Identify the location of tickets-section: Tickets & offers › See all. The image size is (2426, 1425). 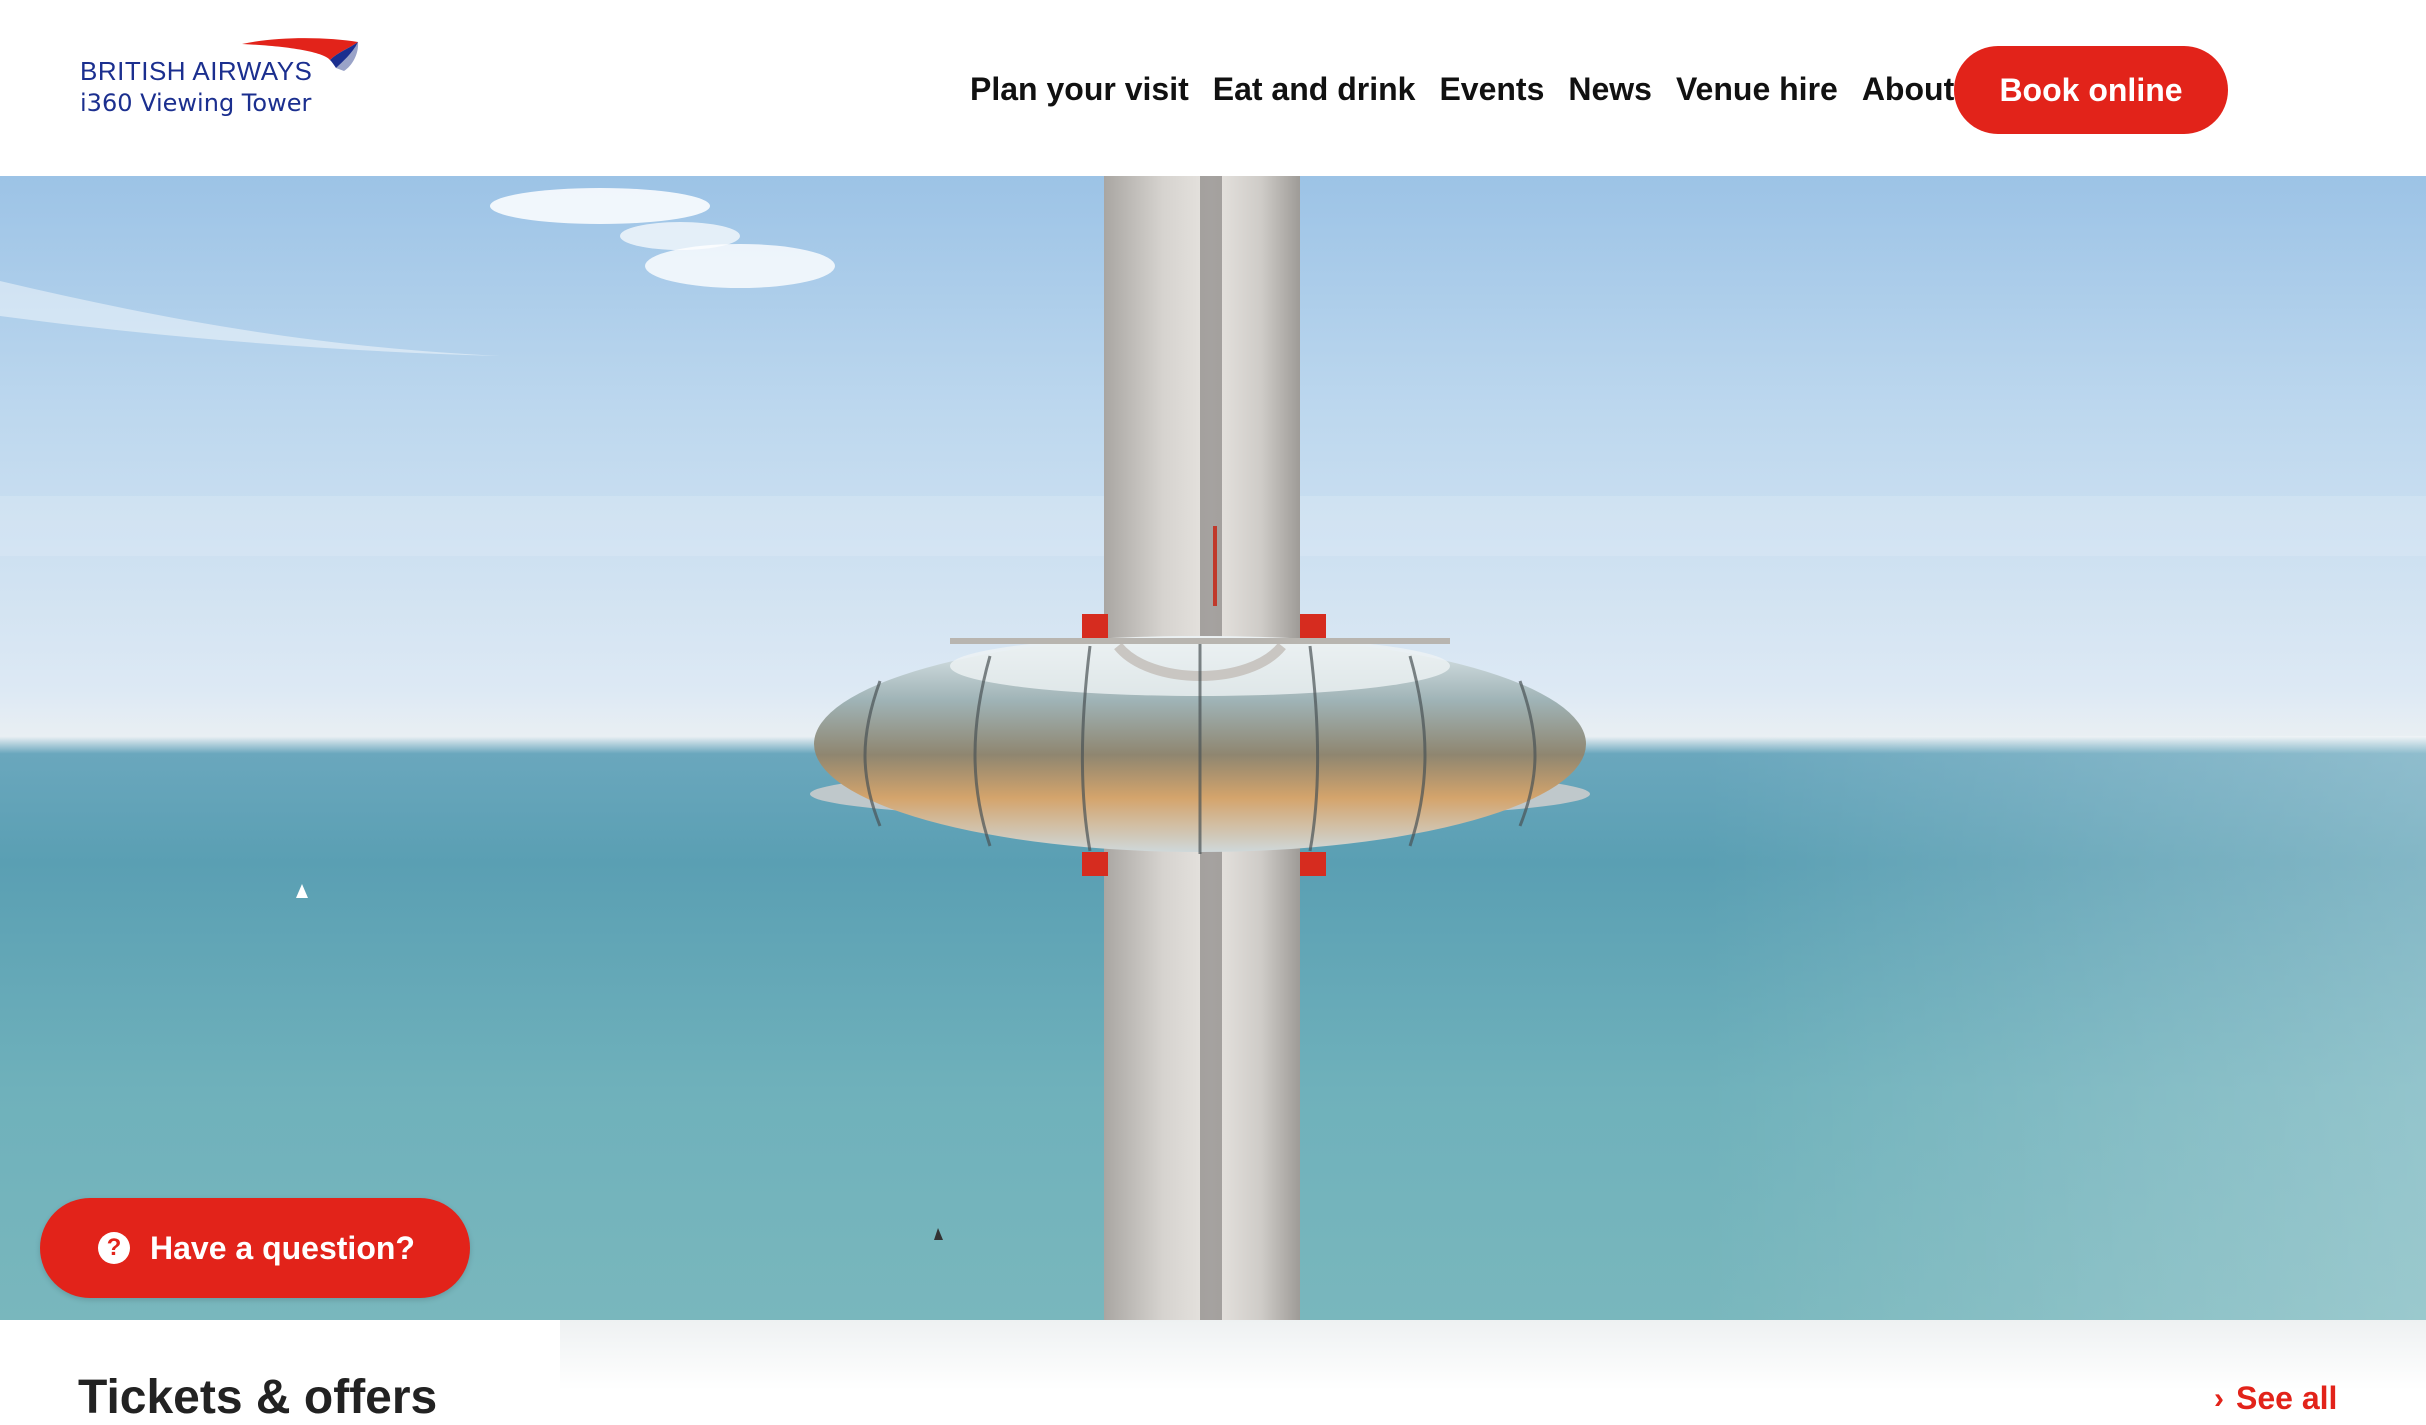
(1213, 1372).